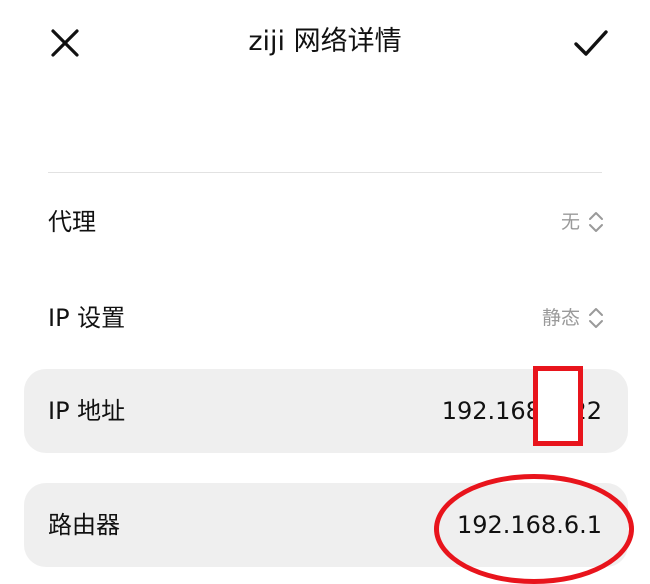 The height and width of the screenshot is (584, 650). Describe the element at coordinates (326, 222) in the screenshot. I see `proxy-row: 代理 无` at that location.